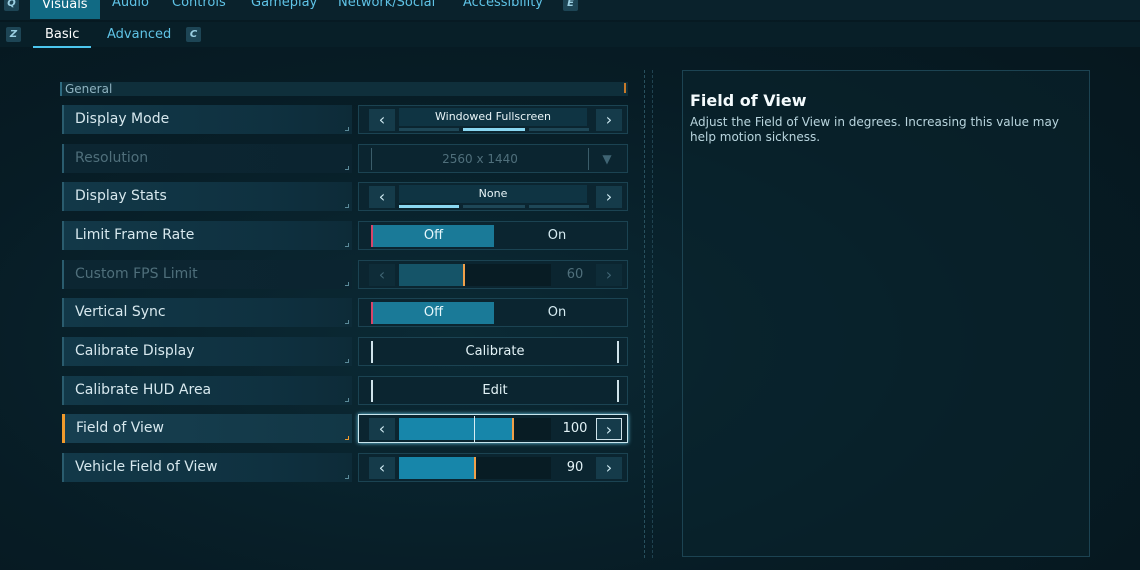 This screenshot has height=570, width=1140. What do you see at coordinates (575, 428) in the screenshot?
I see `slider-value: 100` at bounding box center [575, 428].